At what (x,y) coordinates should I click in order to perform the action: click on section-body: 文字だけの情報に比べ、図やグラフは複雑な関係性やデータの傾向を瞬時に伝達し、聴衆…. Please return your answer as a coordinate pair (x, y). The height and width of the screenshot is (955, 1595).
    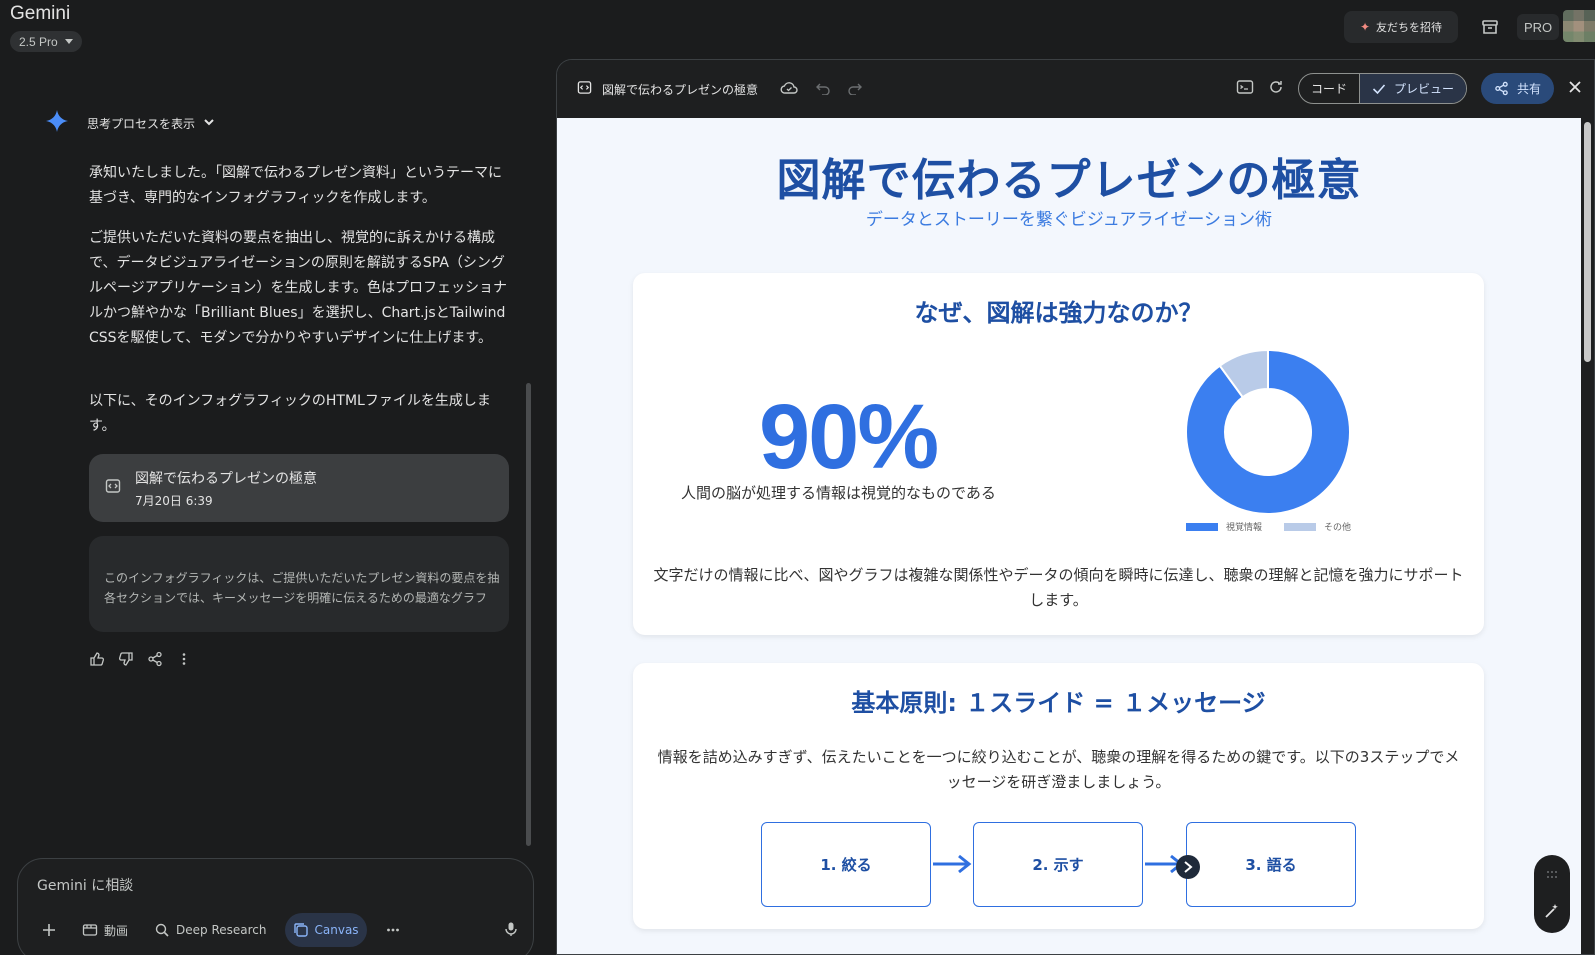
    Looking at the image, I should click on (1058, 587).